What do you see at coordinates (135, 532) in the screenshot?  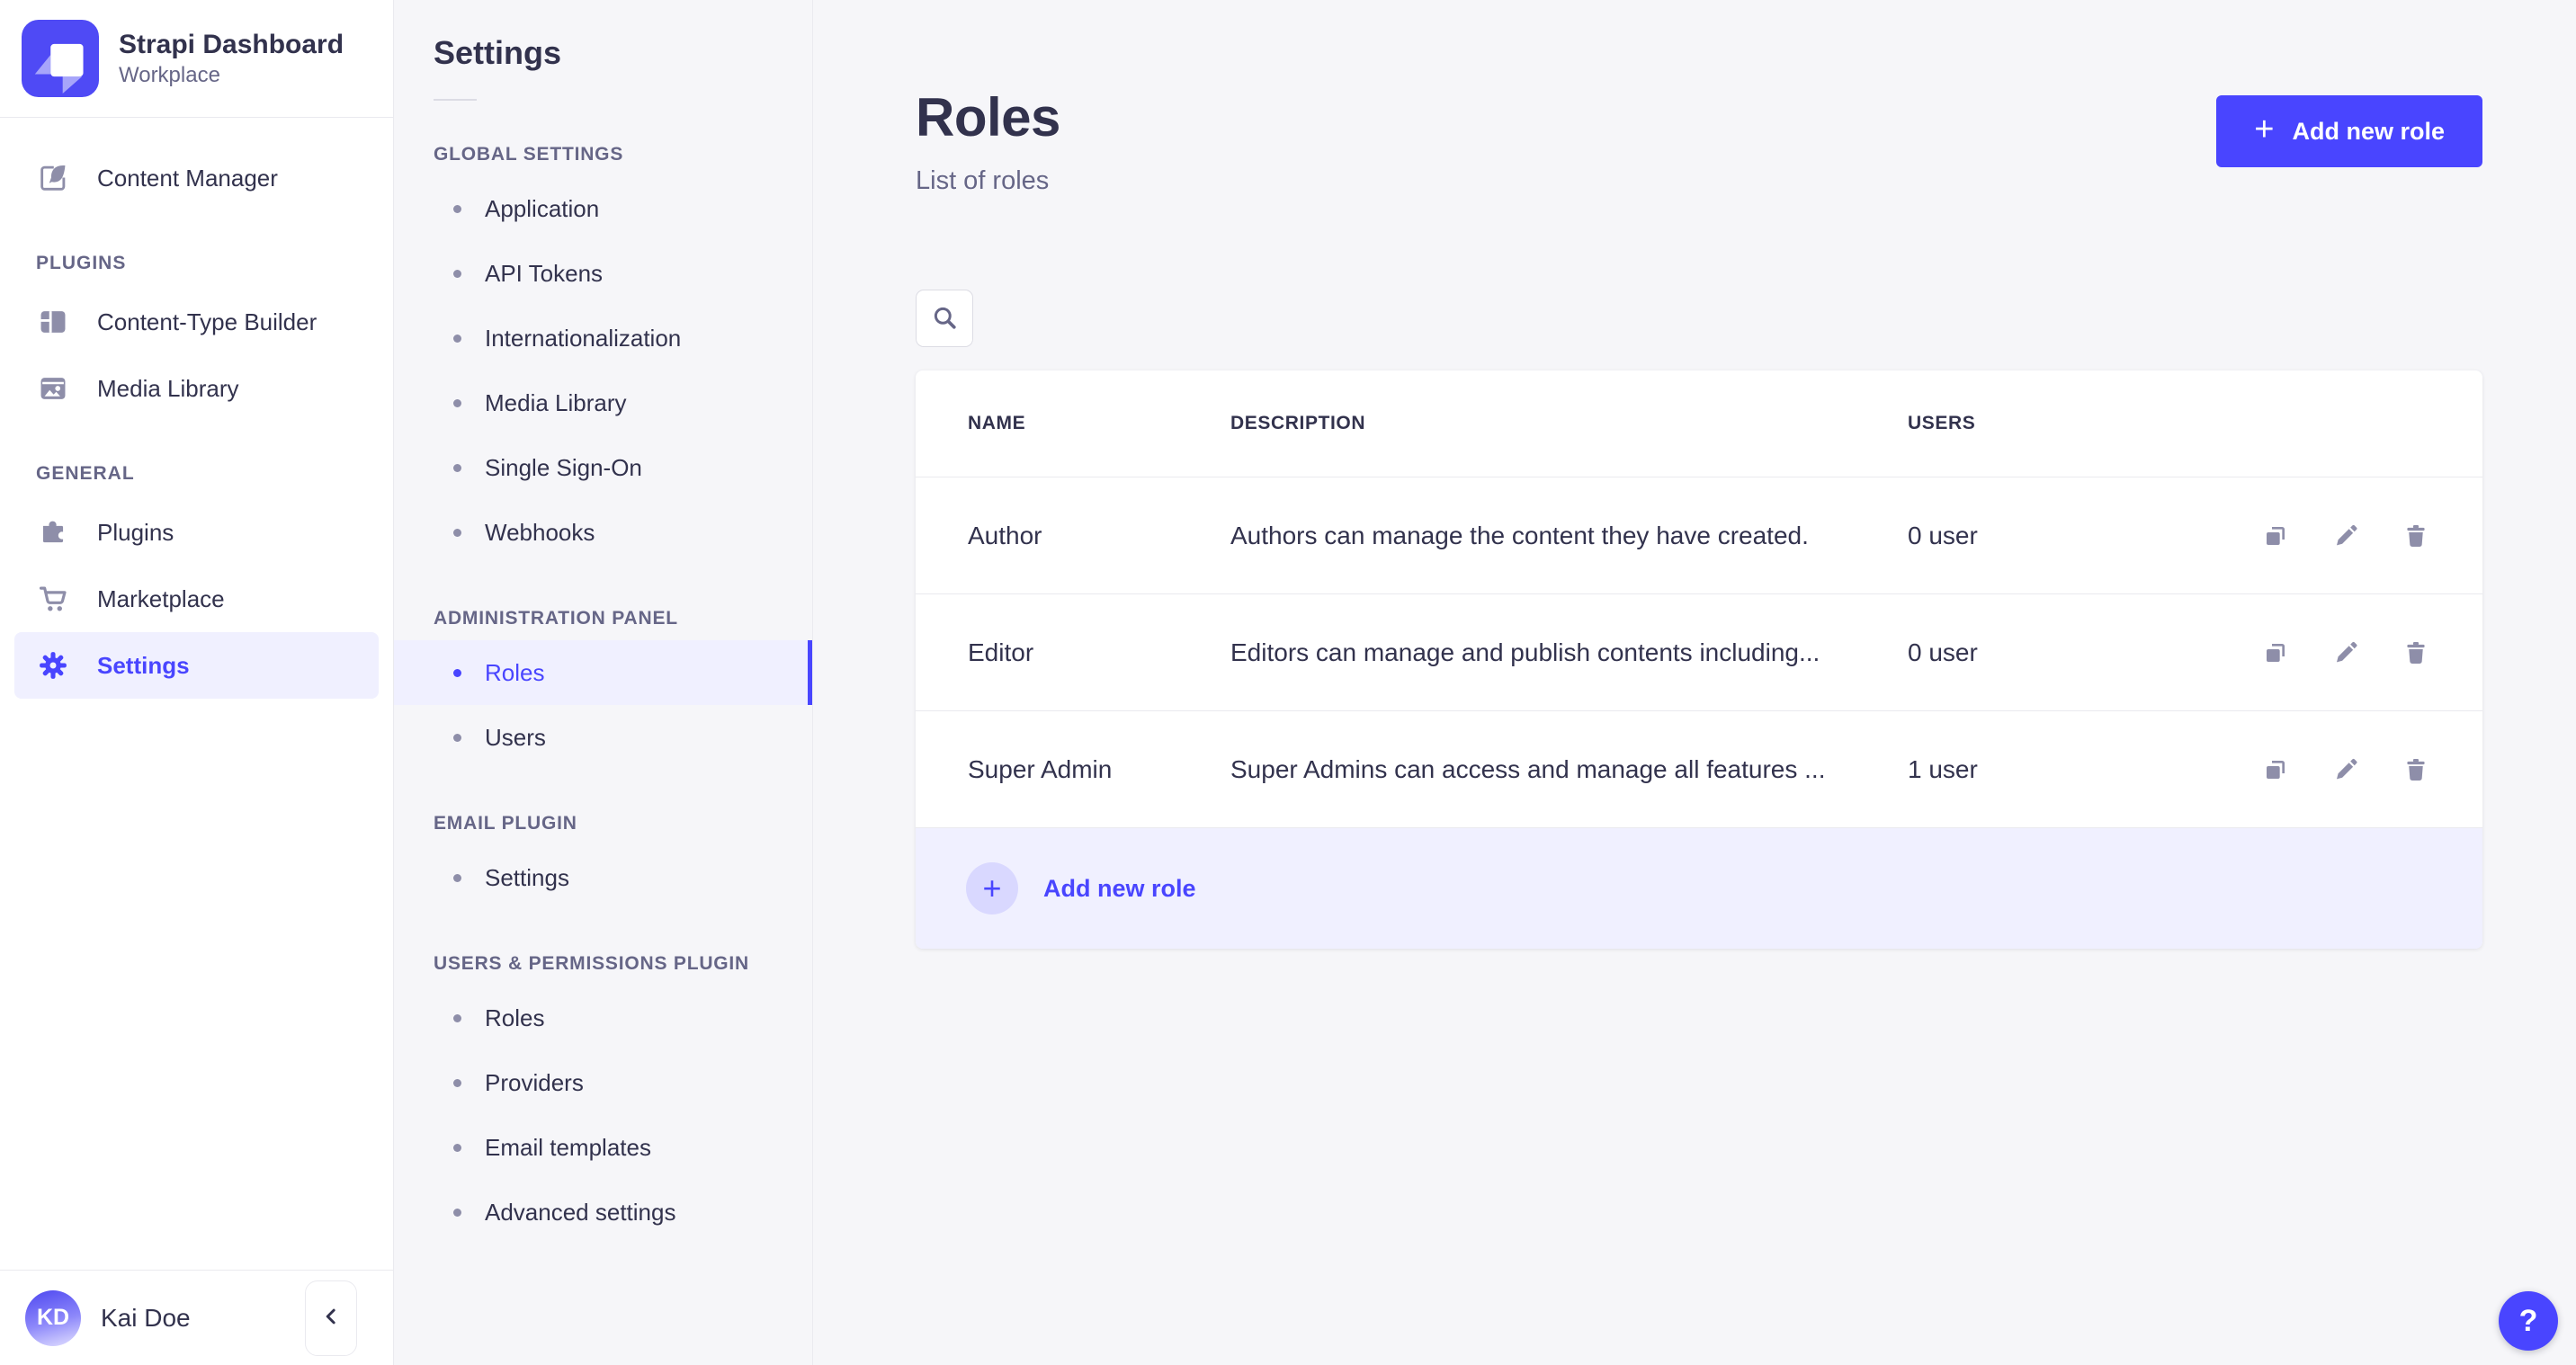 I see `sidebar-item-label: Plugins` at bounding box center [135, 532].